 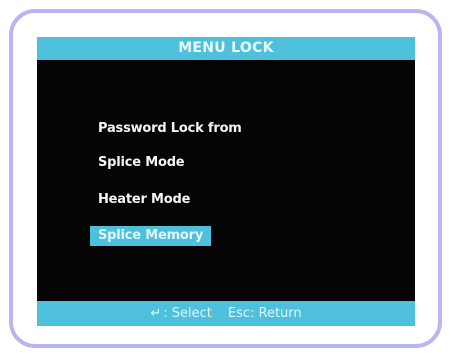 I want to click on menu-item-splice-memory: Splice Memory, so click(x=151, y=236).